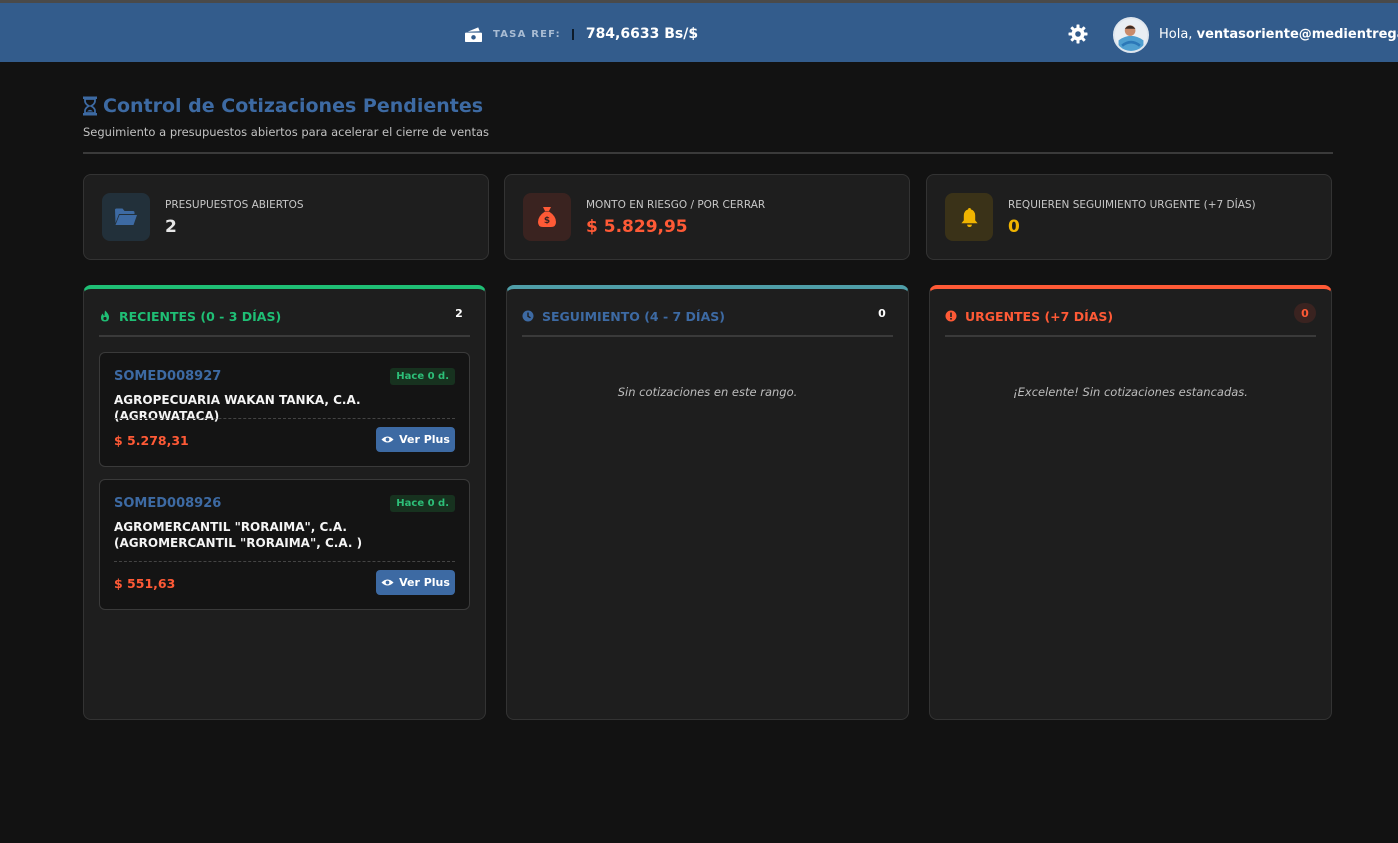  What do you see at coordinates (1014, 227) in the screenshot?
I see `stat-value: 0` at bounding box center [1014, 227].